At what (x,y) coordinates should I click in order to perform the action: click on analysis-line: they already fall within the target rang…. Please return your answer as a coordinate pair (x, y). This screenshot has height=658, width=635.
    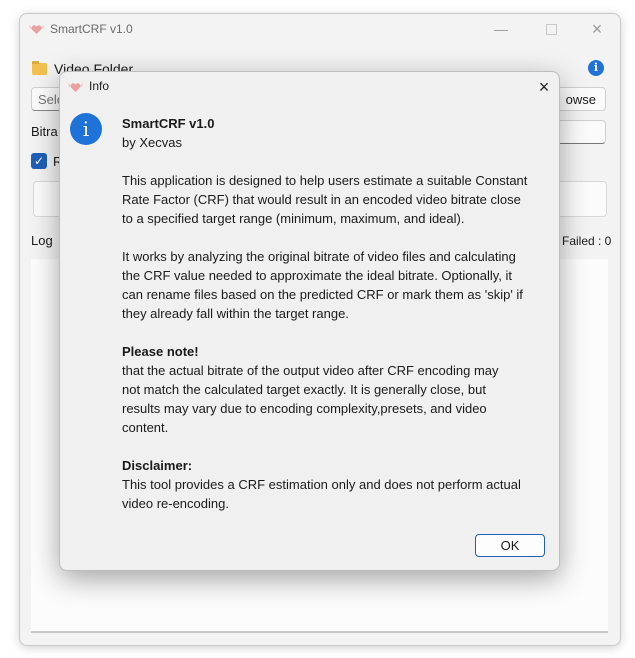
    Looking at the image, I should click on (235, 313).